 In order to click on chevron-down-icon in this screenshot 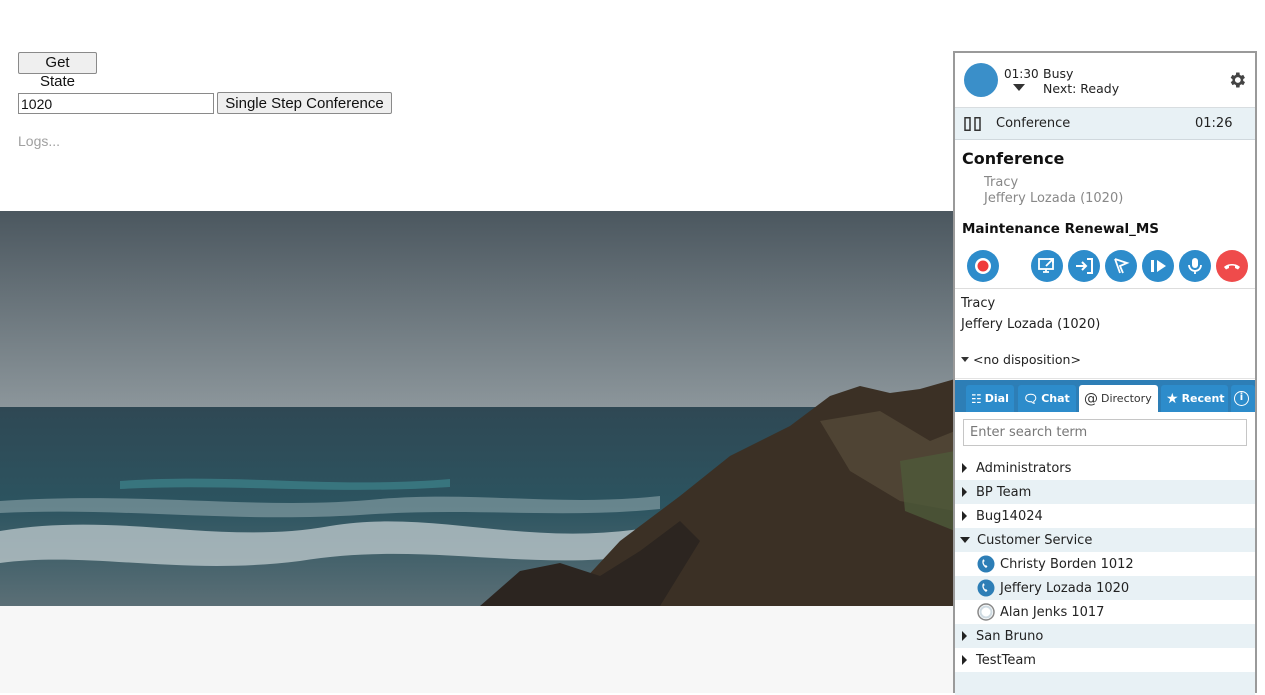, I will do `click(1019, 87)`.